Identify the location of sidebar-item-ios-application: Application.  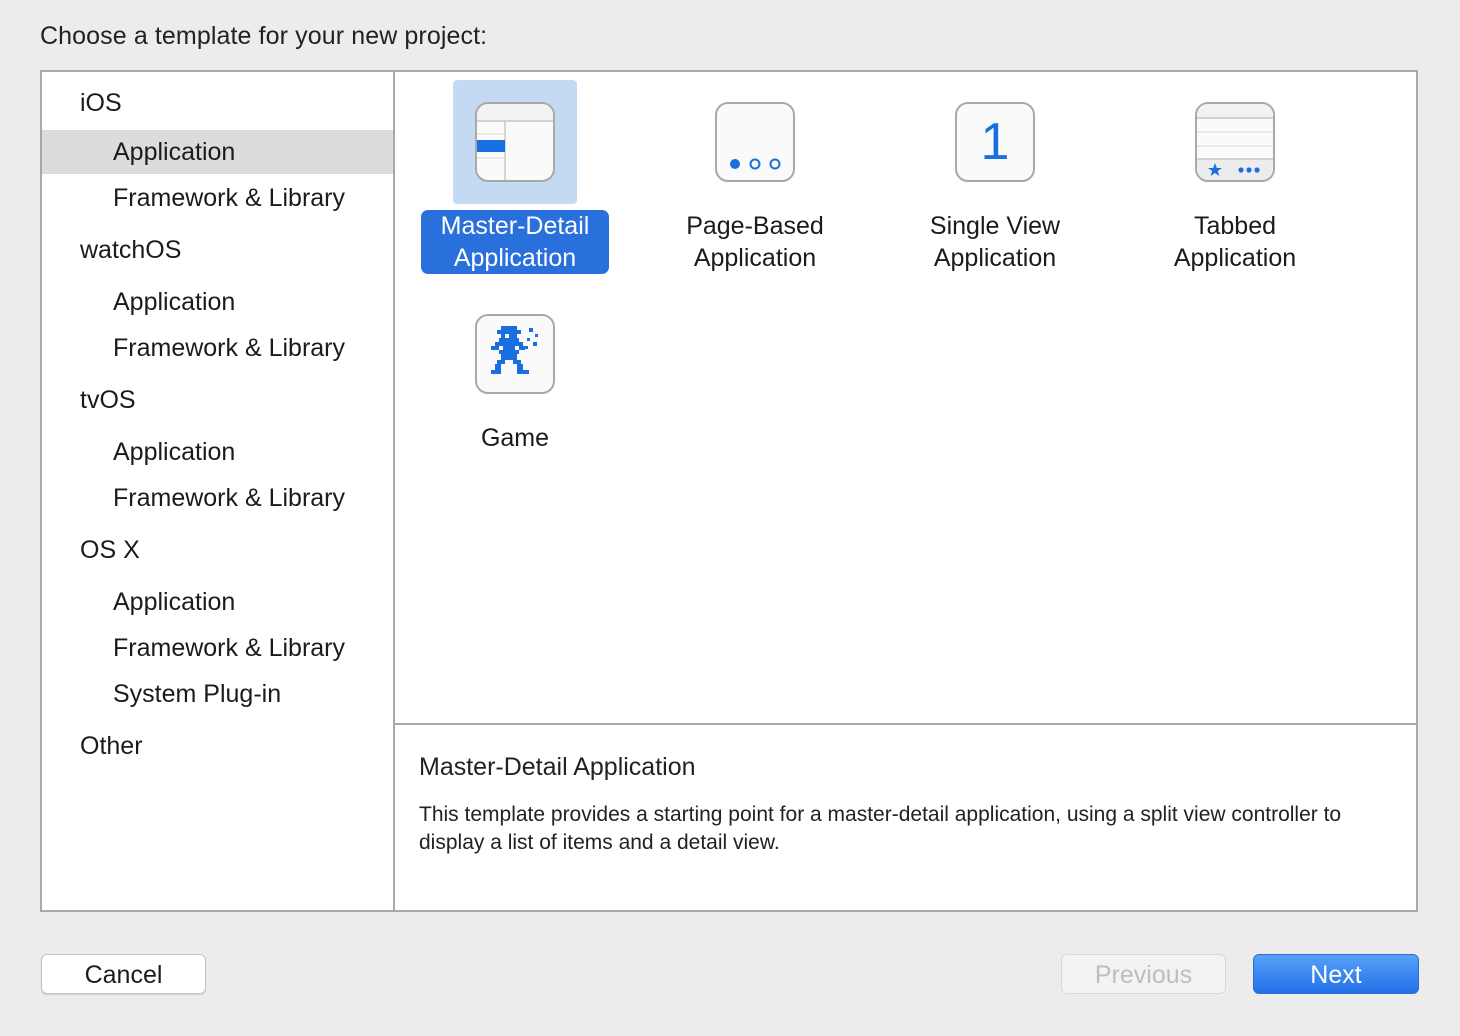
(217, 152).